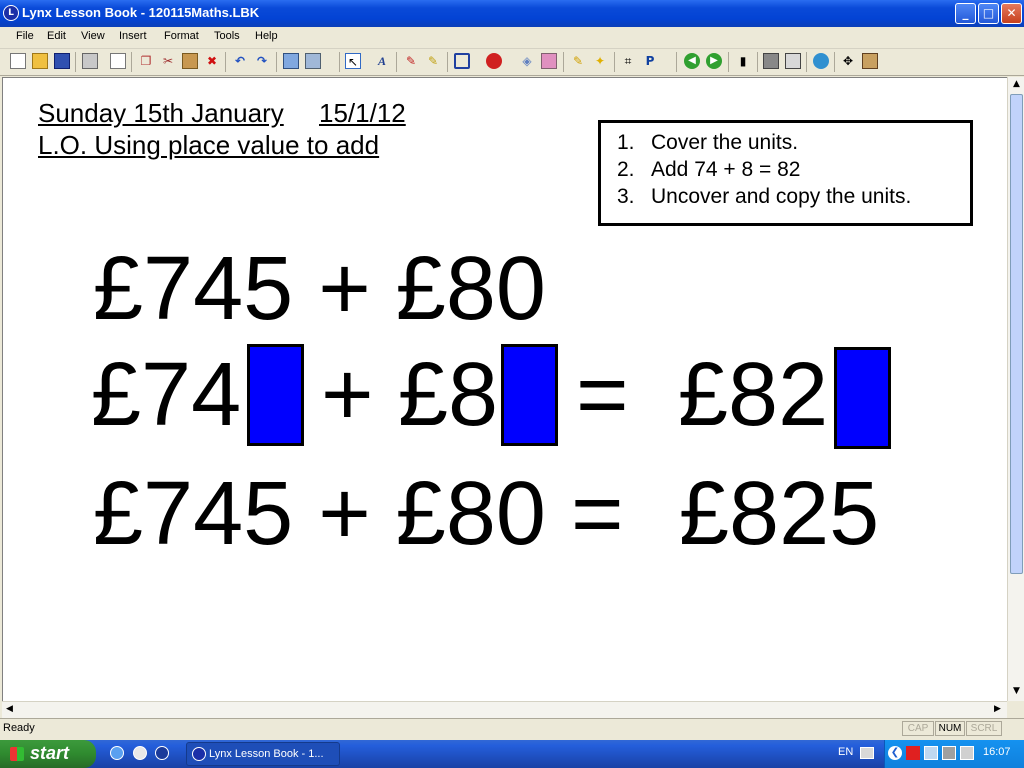  What do you see at coordinates (291, 61) in the screenshot?
I see `insert-image-icon` at bounding box center [291, 61].